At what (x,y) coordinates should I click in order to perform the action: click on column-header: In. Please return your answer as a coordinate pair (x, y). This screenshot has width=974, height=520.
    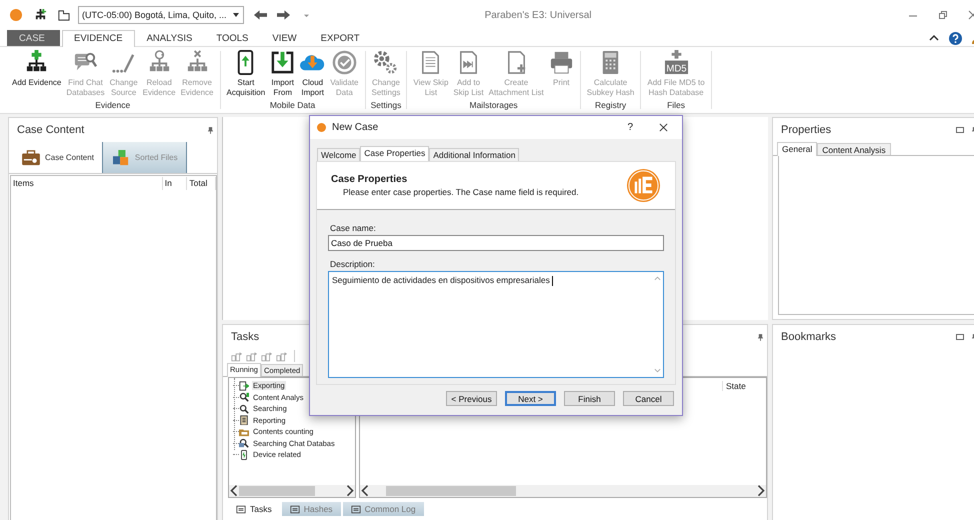
    Looking at the image, I should click on (175, 183).